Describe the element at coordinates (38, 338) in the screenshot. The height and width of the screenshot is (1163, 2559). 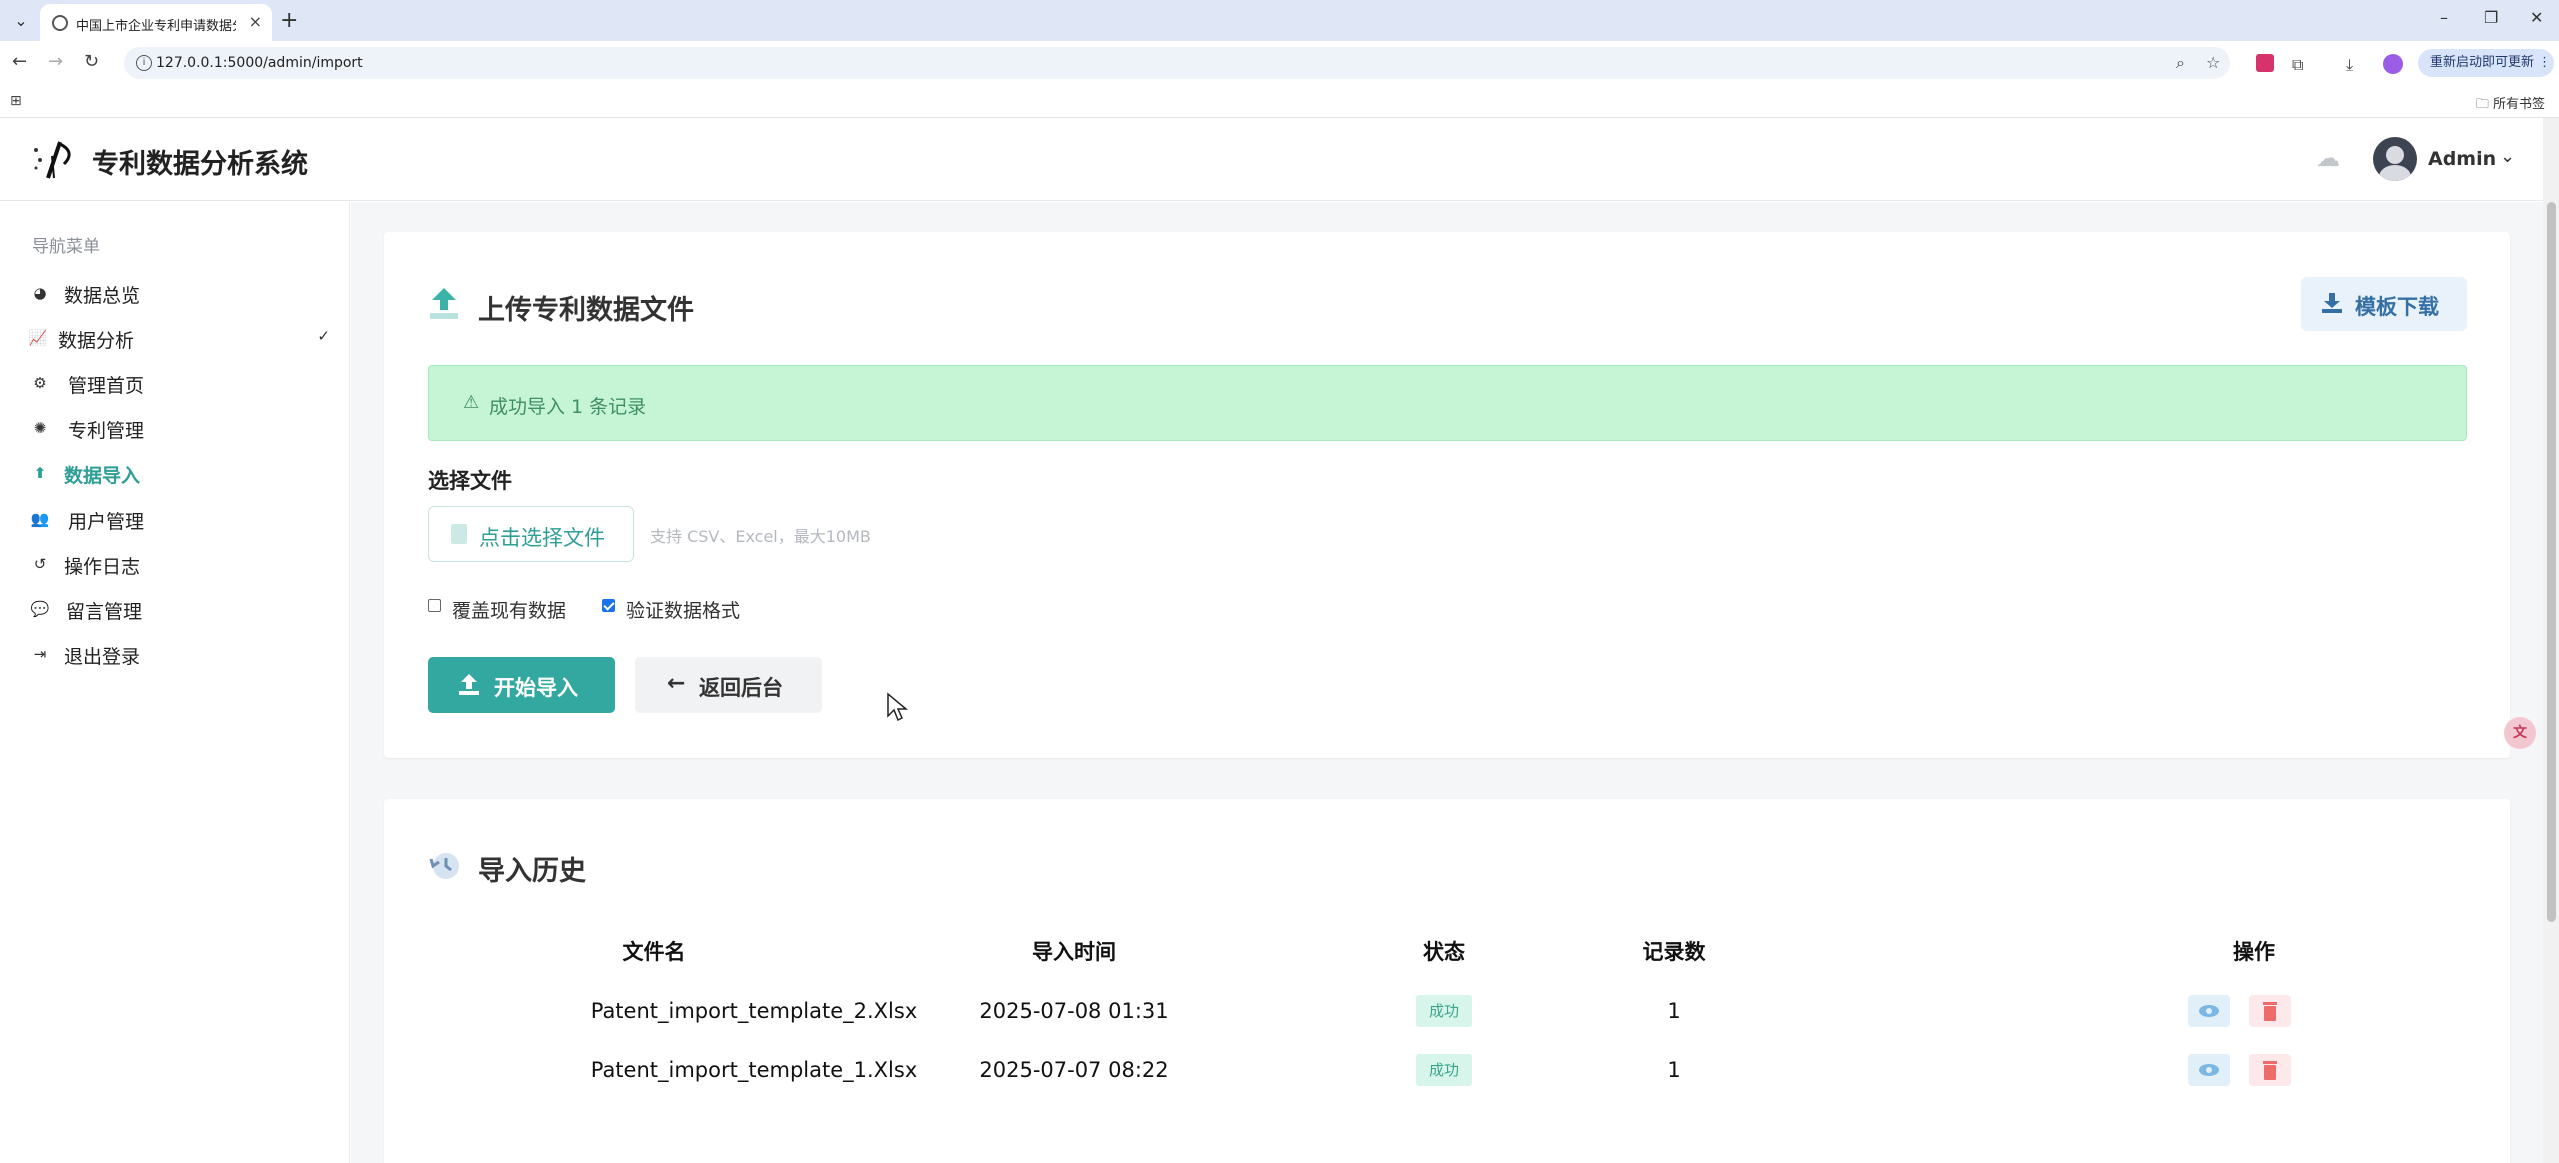
I see `chart-line-icon: 📈` at that location.